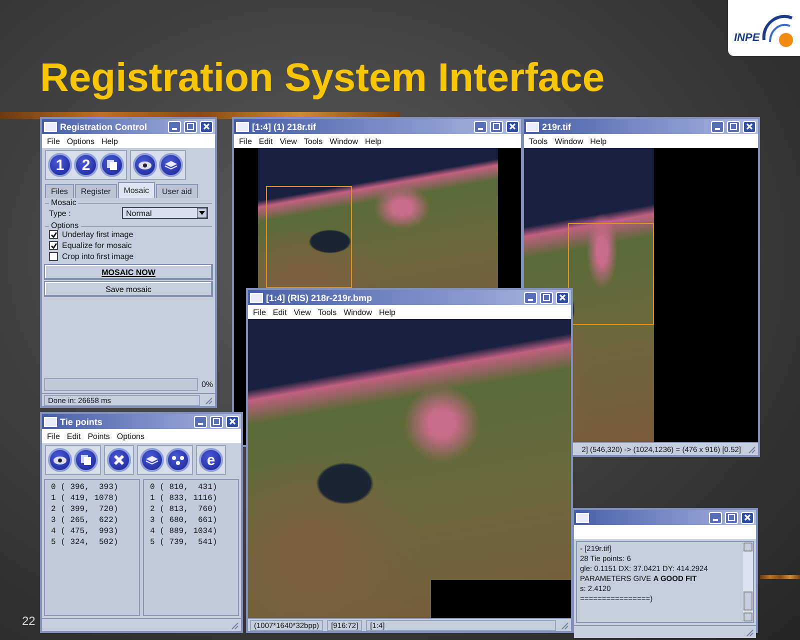 Image resolution: width=800 pixels, height=640 pixels. I want to click on pages-icon, so click(112, 165).